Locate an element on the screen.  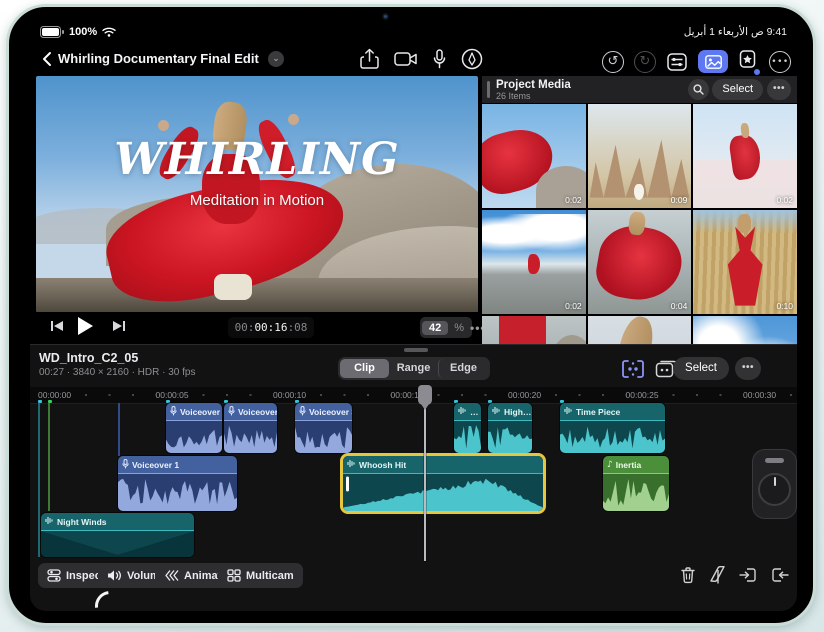
paste-attributes-icon is located at coordinates (749, 62).